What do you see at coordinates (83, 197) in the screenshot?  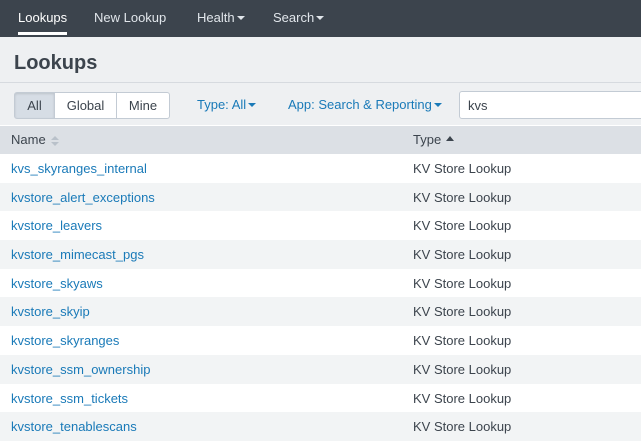 I see `lookup-name-link: kvstore_alert_exceptions` at bounding box center [83, 197].